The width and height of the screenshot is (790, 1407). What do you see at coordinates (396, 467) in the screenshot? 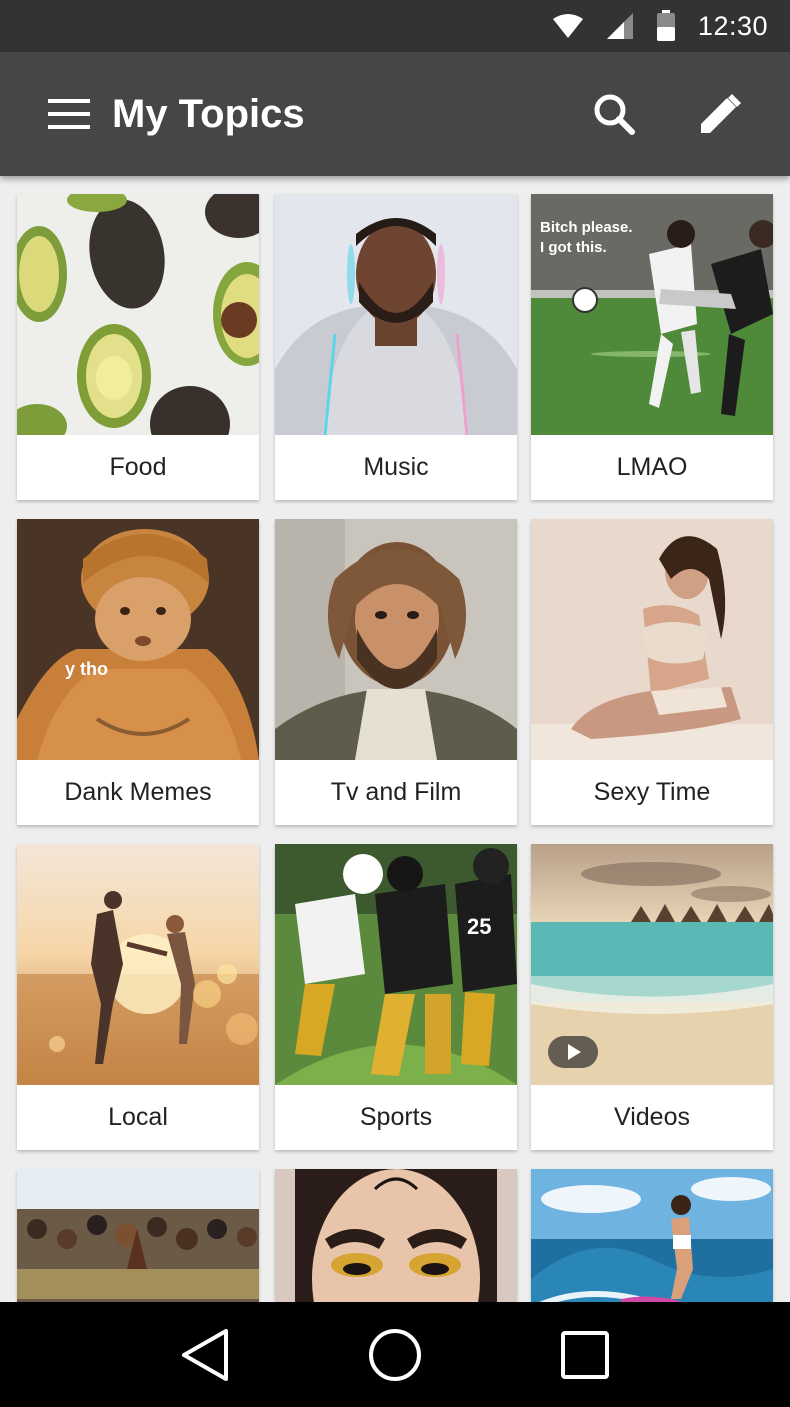
I see `topic-label: Music` at bounding box center [396, 467].